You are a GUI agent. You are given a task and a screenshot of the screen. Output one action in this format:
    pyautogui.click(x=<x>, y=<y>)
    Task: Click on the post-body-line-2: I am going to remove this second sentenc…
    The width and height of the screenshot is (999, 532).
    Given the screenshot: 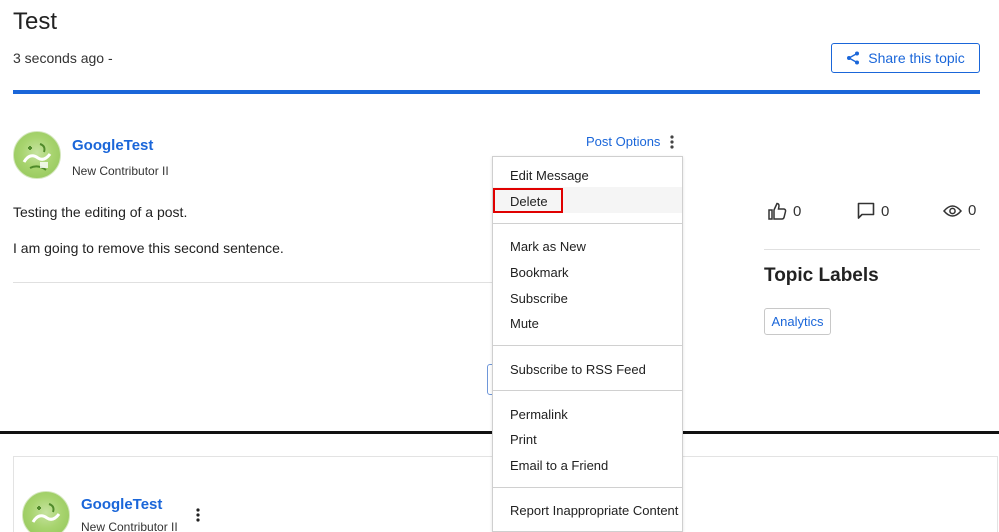 What is the action you would take?
    pyautogui.click(x=148, y=248)
    